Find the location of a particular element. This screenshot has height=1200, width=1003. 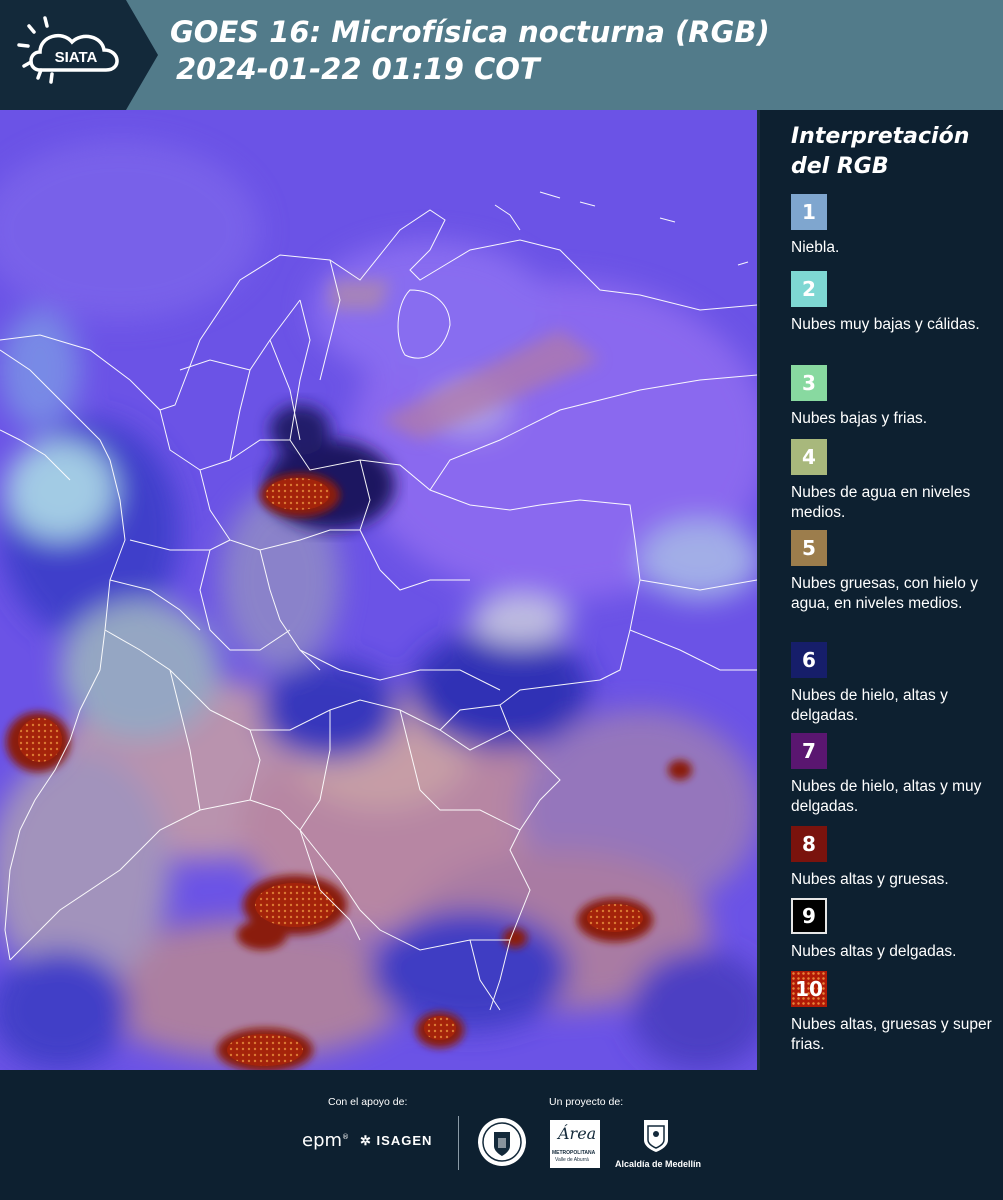

legend-label: Nubes de hielo, altas y muy delgadas. is located at coordinates (886, 796).